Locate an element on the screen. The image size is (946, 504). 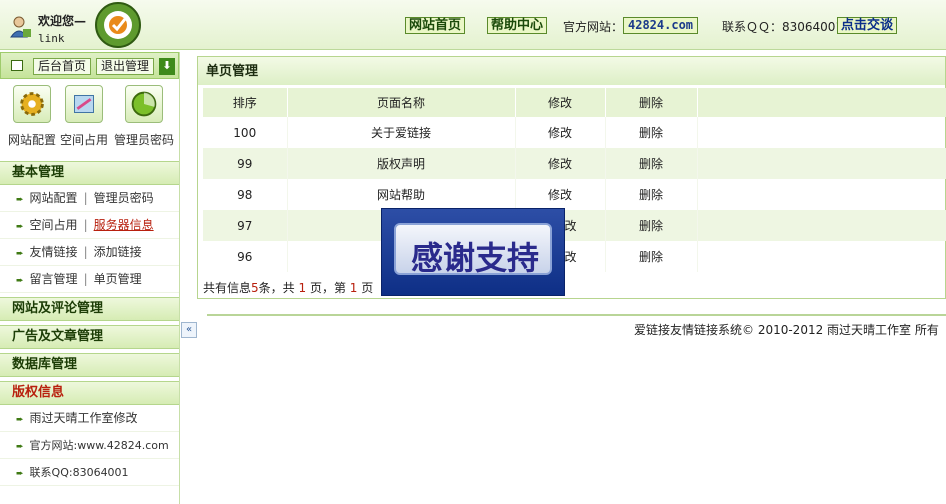
row-order: 96 is located at coordinates (245, 256).